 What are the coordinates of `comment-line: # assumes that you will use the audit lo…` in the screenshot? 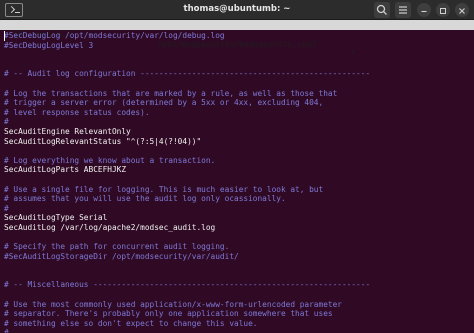 It's located at (145, 199).